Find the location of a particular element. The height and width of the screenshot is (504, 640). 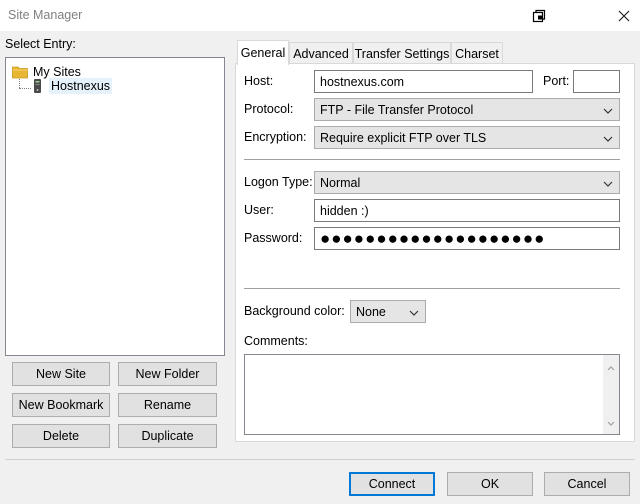

encryption-value: Require explicit FTP over TLS is located at coordinates (403, 137).